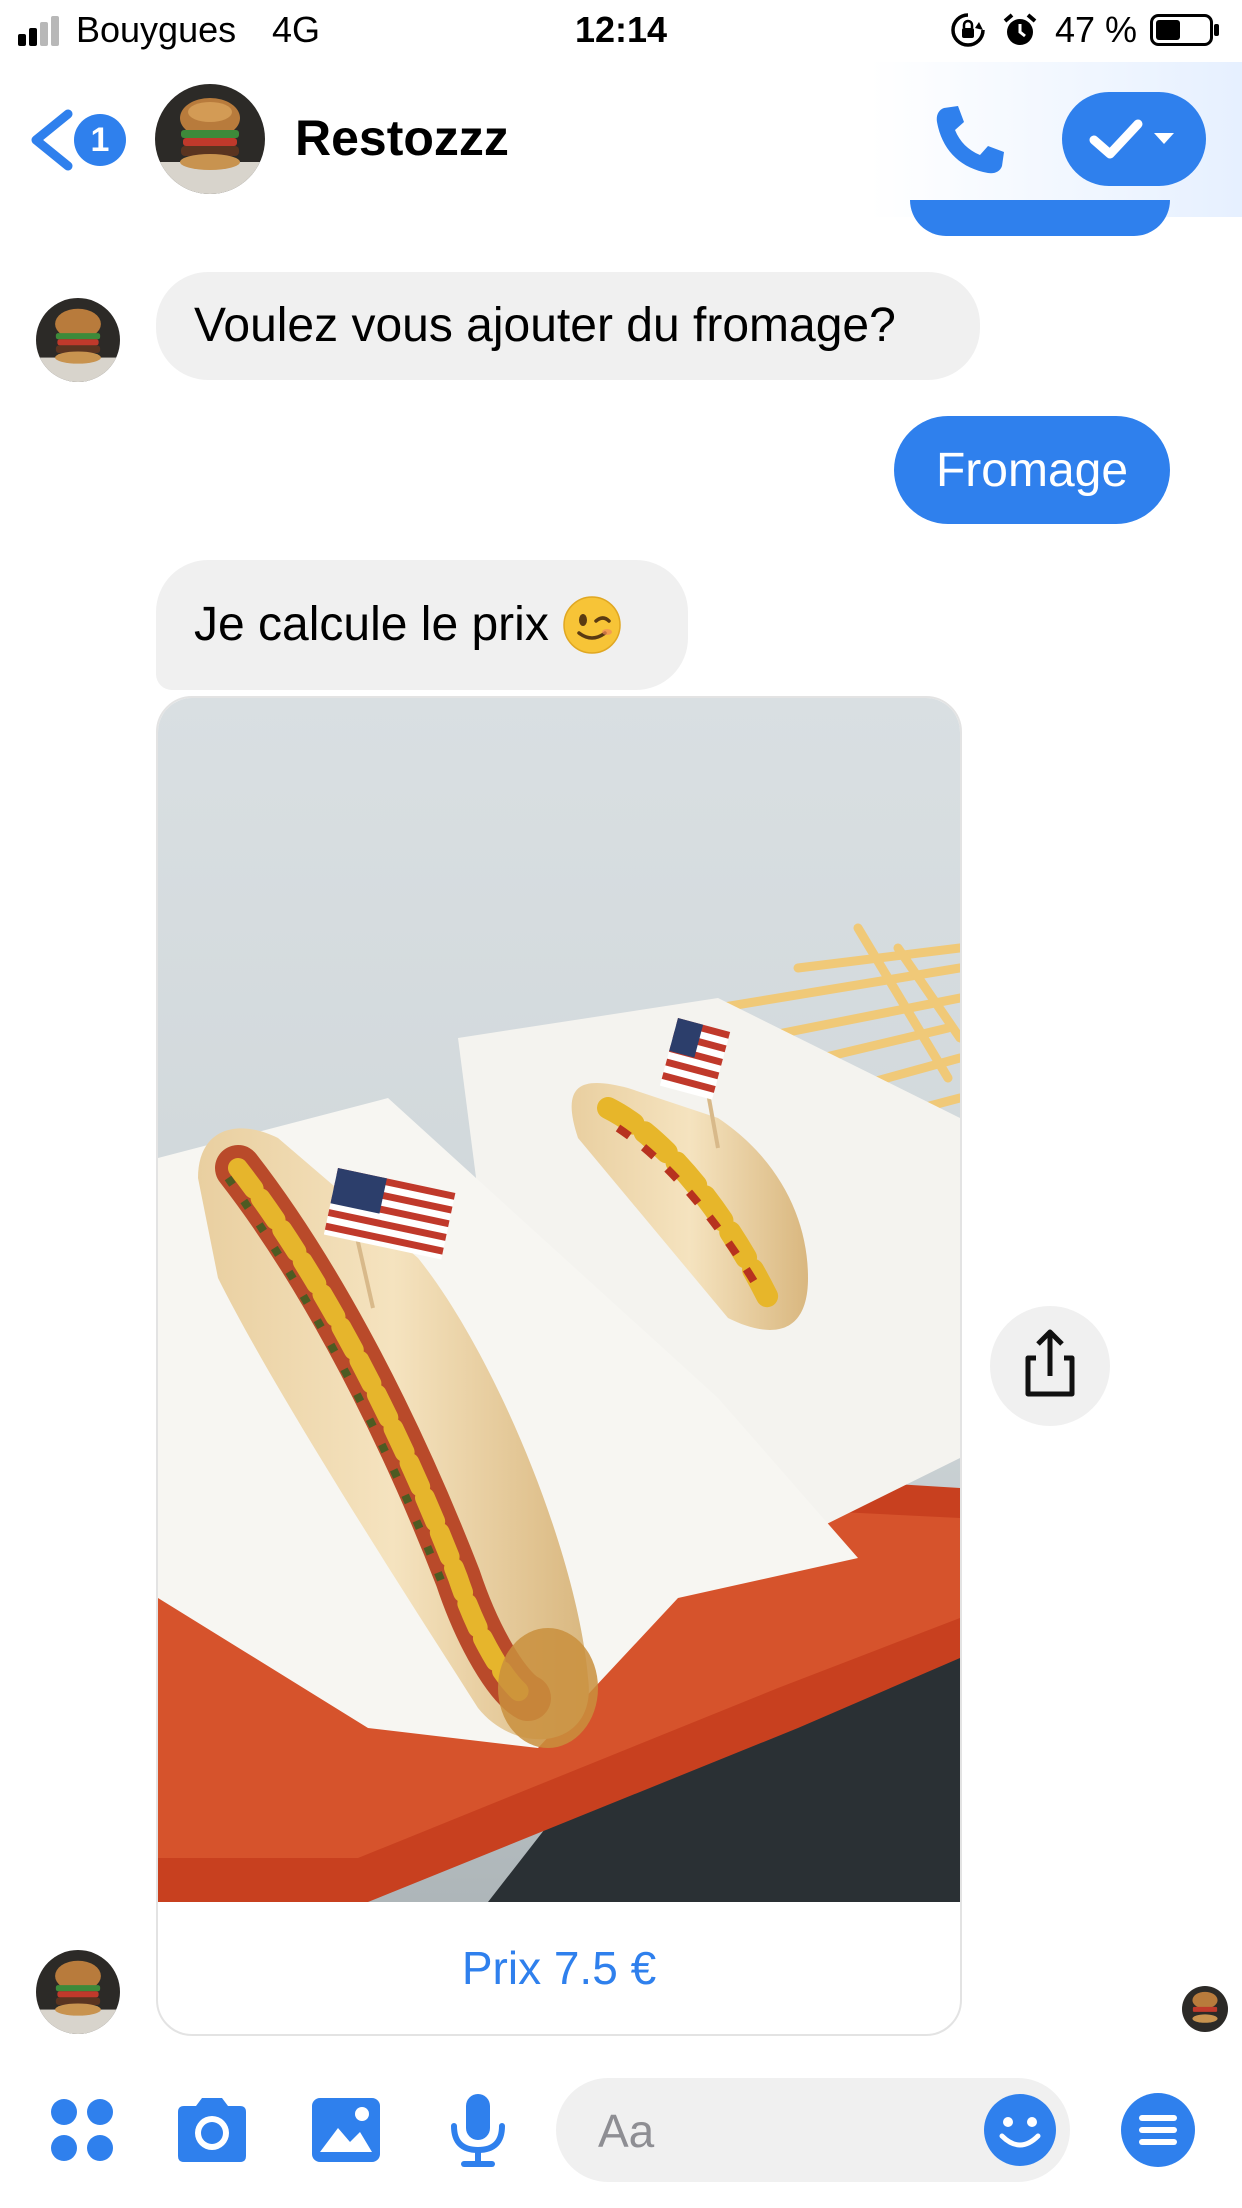 This screenshot has width=1242, height=2208. What do you see at coordinates (402, 138) in the screenshot?
I see `contact-name: Restozzz` at bounding box center [402, 138].